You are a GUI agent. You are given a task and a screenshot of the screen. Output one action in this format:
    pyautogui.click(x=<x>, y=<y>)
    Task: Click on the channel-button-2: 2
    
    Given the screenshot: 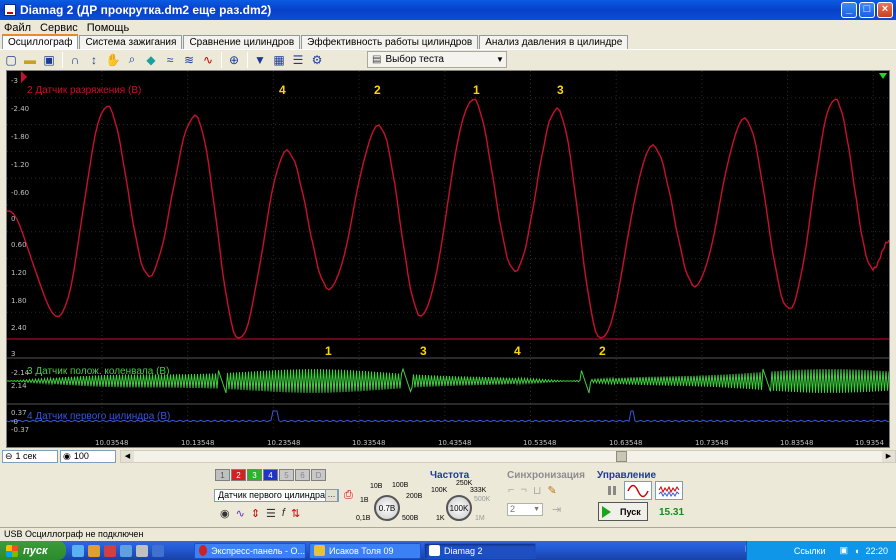 What is the action you would take?
    pyautogui.click(x=238, y=475)
    